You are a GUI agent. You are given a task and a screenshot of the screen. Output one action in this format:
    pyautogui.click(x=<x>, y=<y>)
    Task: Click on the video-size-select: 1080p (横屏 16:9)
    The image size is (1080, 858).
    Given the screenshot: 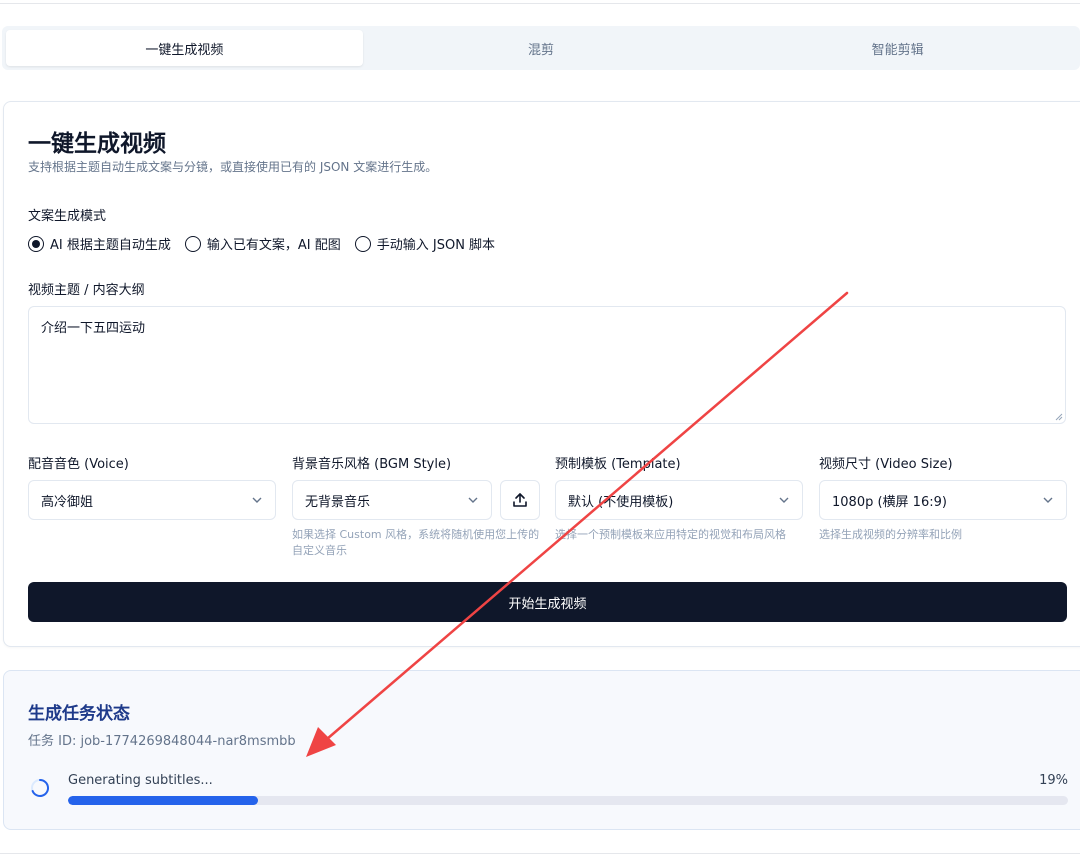 What is the action you would take?
    pyautogui.click(x=943, y=500)
    